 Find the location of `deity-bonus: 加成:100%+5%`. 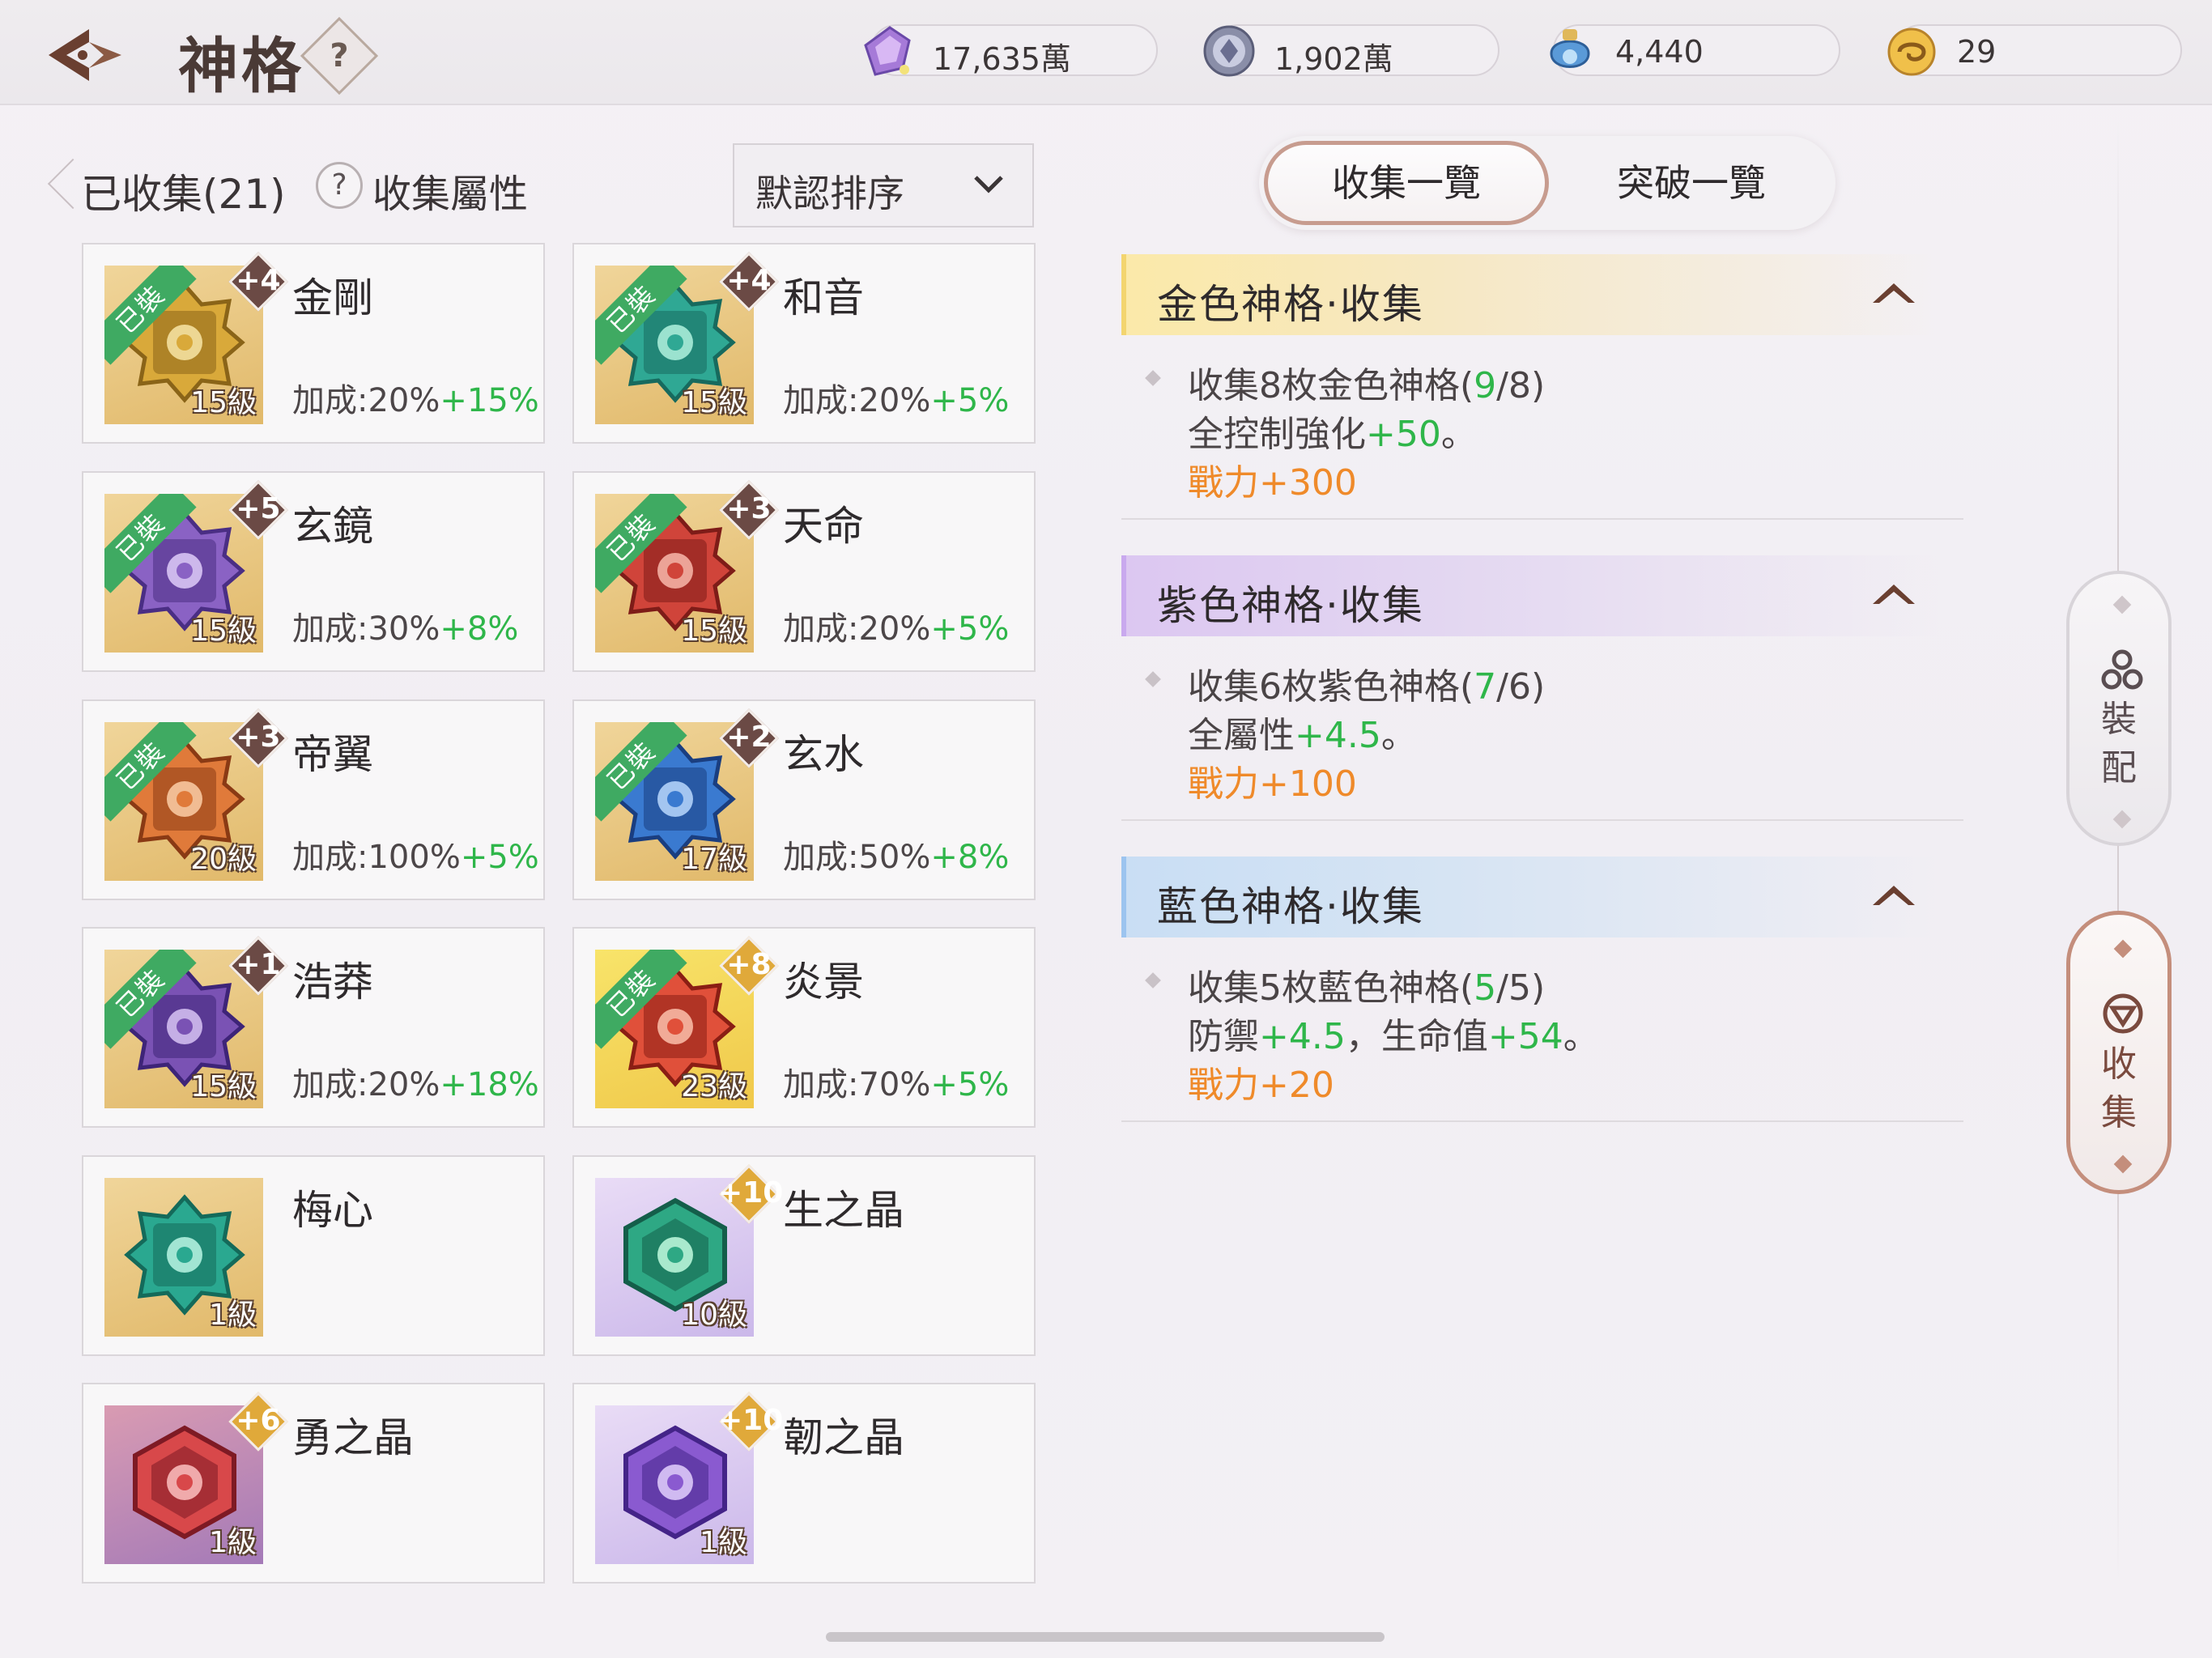

deity-bonus: 加成:100%+5% is located at coordinates (416, 854).